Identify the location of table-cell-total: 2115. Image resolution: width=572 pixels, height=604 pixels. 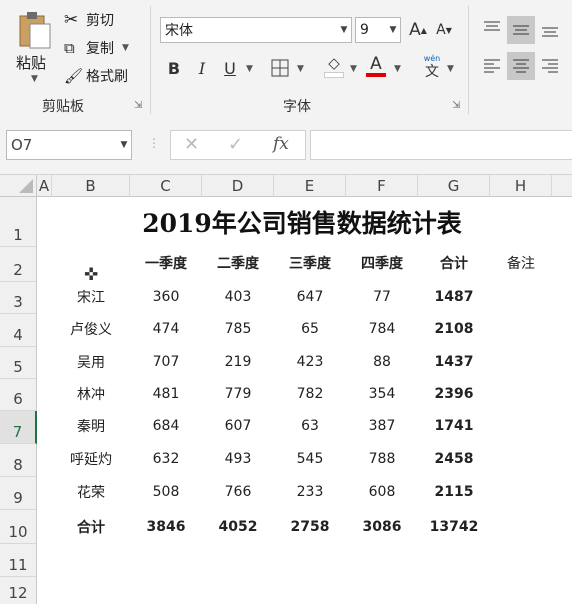
(454, 492).